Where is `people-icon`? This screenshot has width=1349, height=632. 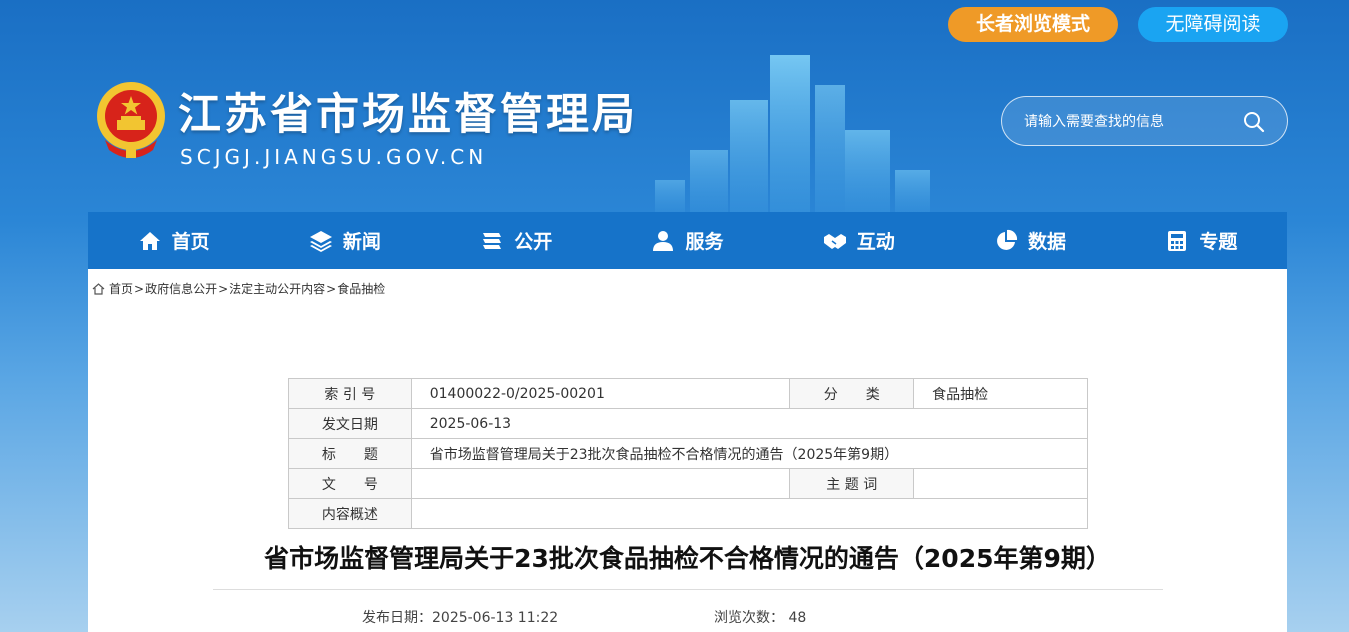
people-icon is located at coordinates (663, 240).